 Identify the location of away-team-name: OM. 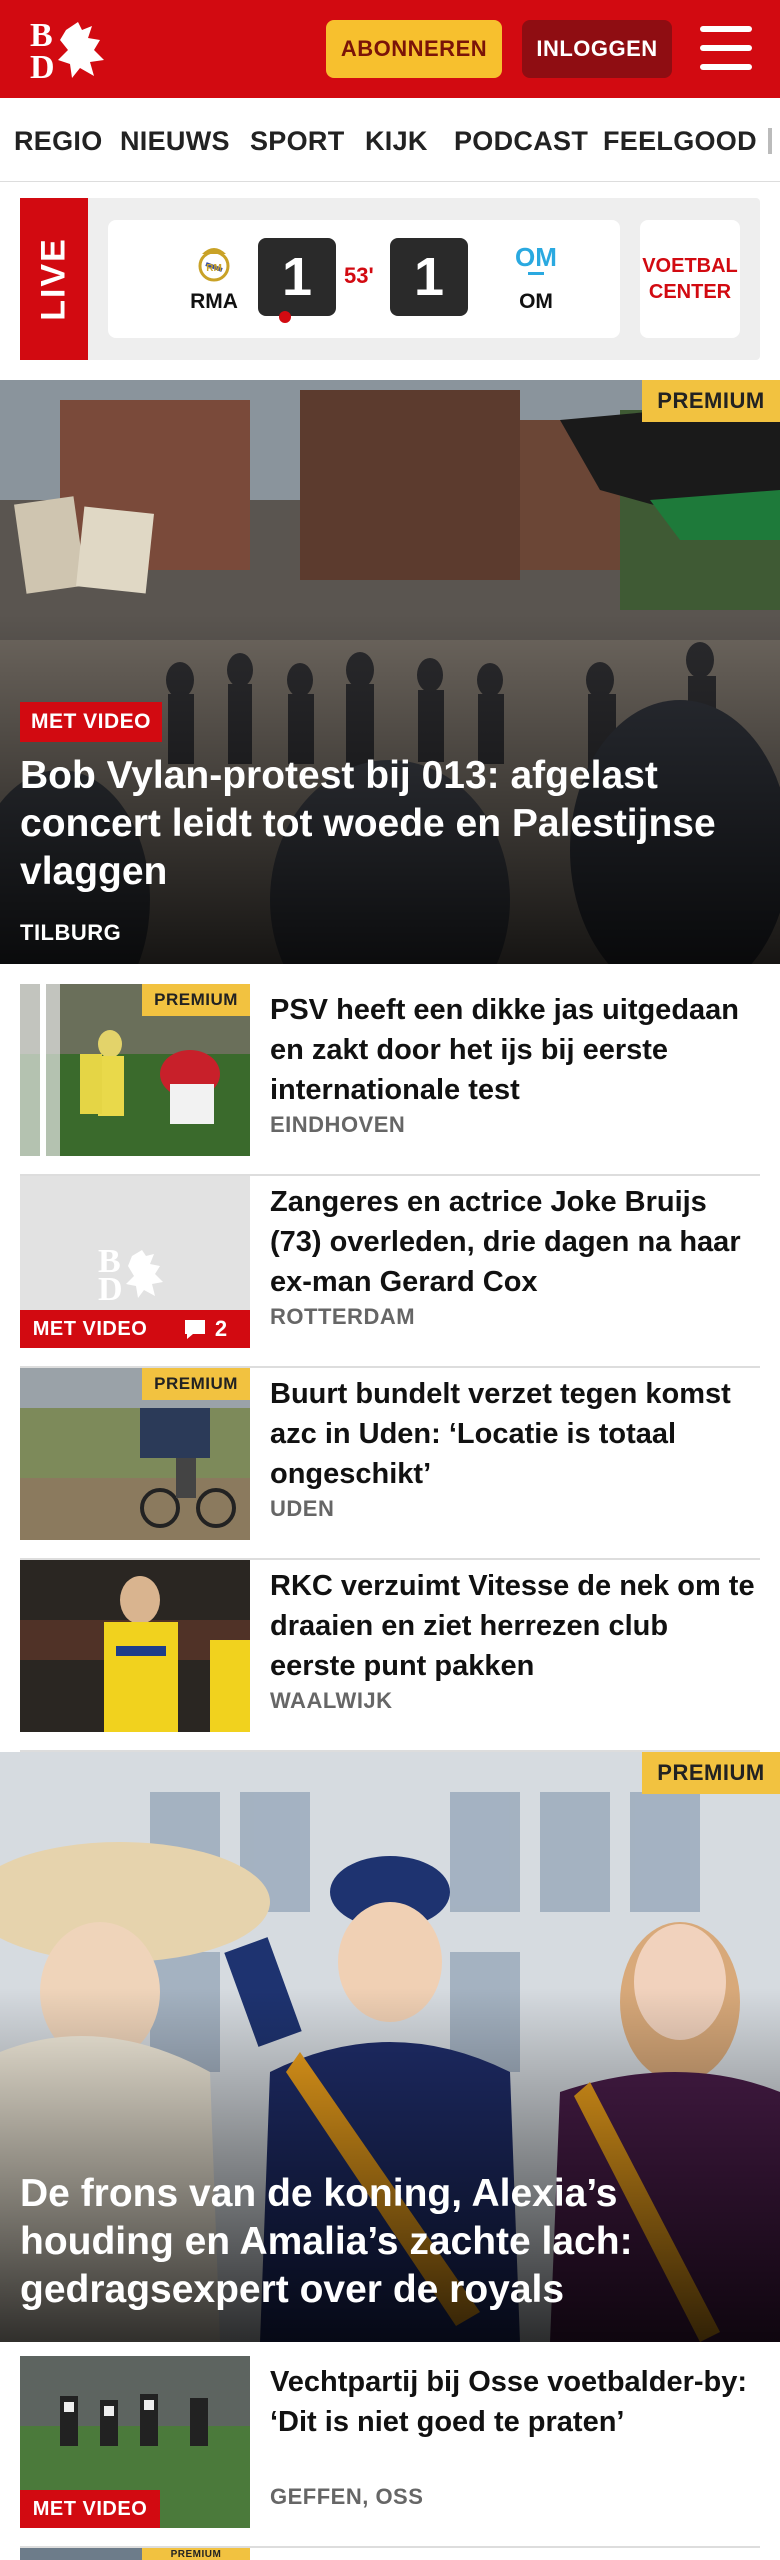
(536, 301).